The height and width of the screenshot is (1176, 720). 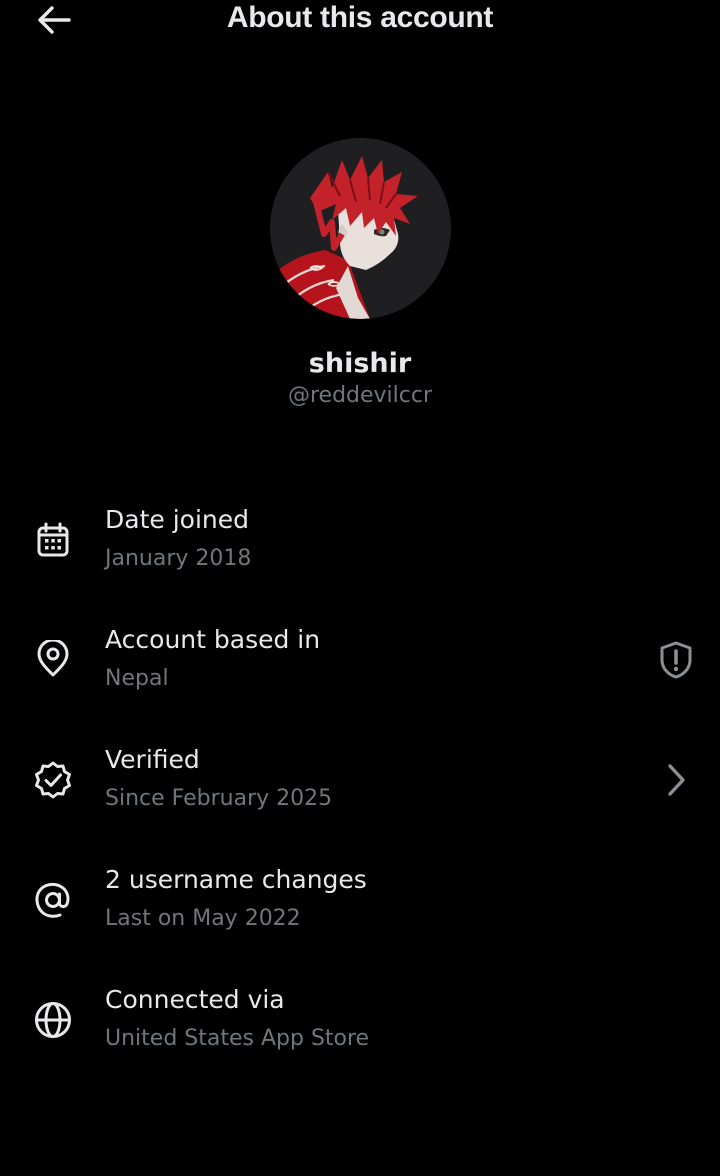 I want to click on row-value: January 2018, so click(x=178, y=558).